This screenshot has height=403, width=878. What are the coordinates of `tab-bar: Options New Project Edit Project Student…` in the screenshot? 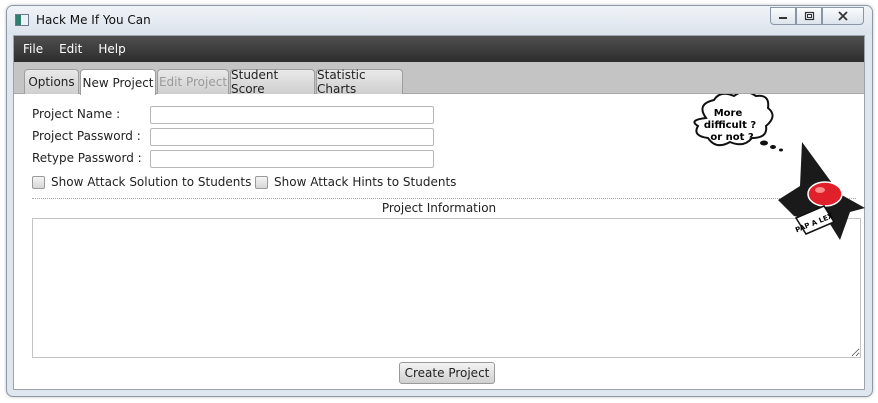 It's located at (439, 79).